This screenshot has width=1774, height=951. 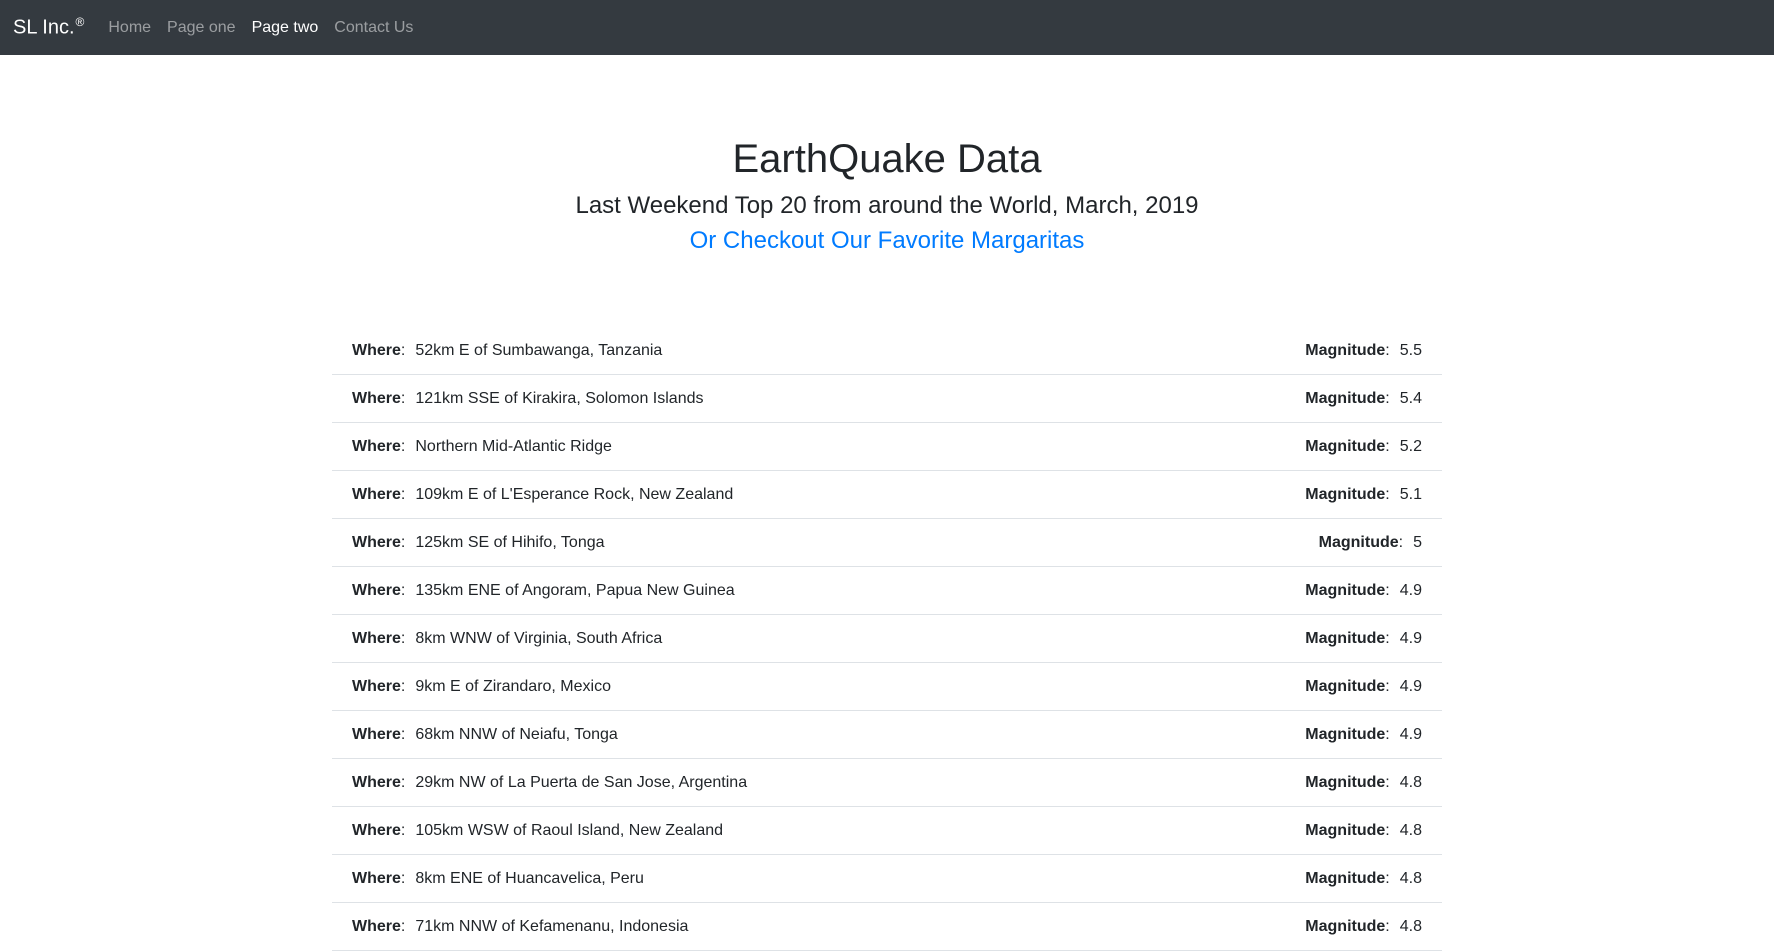 I want to click on where-value: 105km WSW of Raoul Island, New Zealand, so click(x=569, y=830).